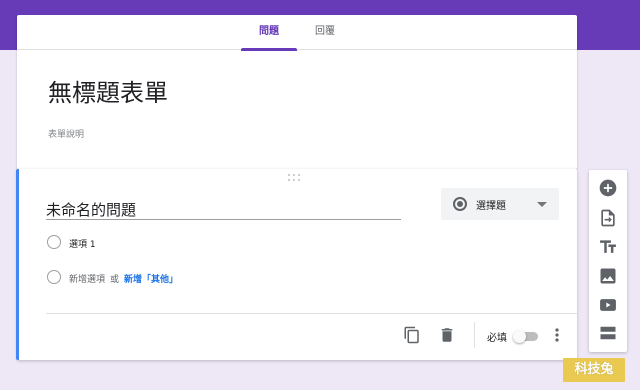  I want to click on question-type-dropdown: 選擇題, so click(500, 204).